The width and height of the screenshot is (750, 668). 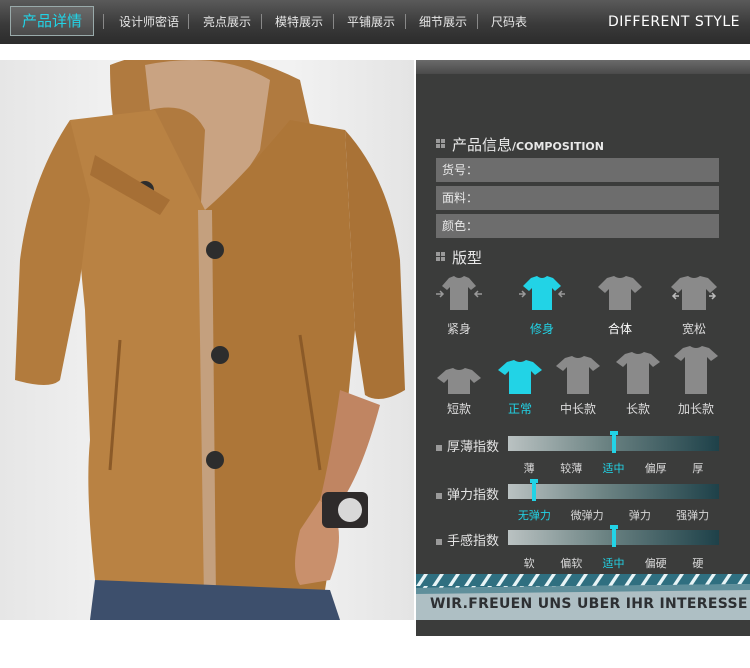 I want to click on thickness-marker-icon, so click(x=613, y=442).